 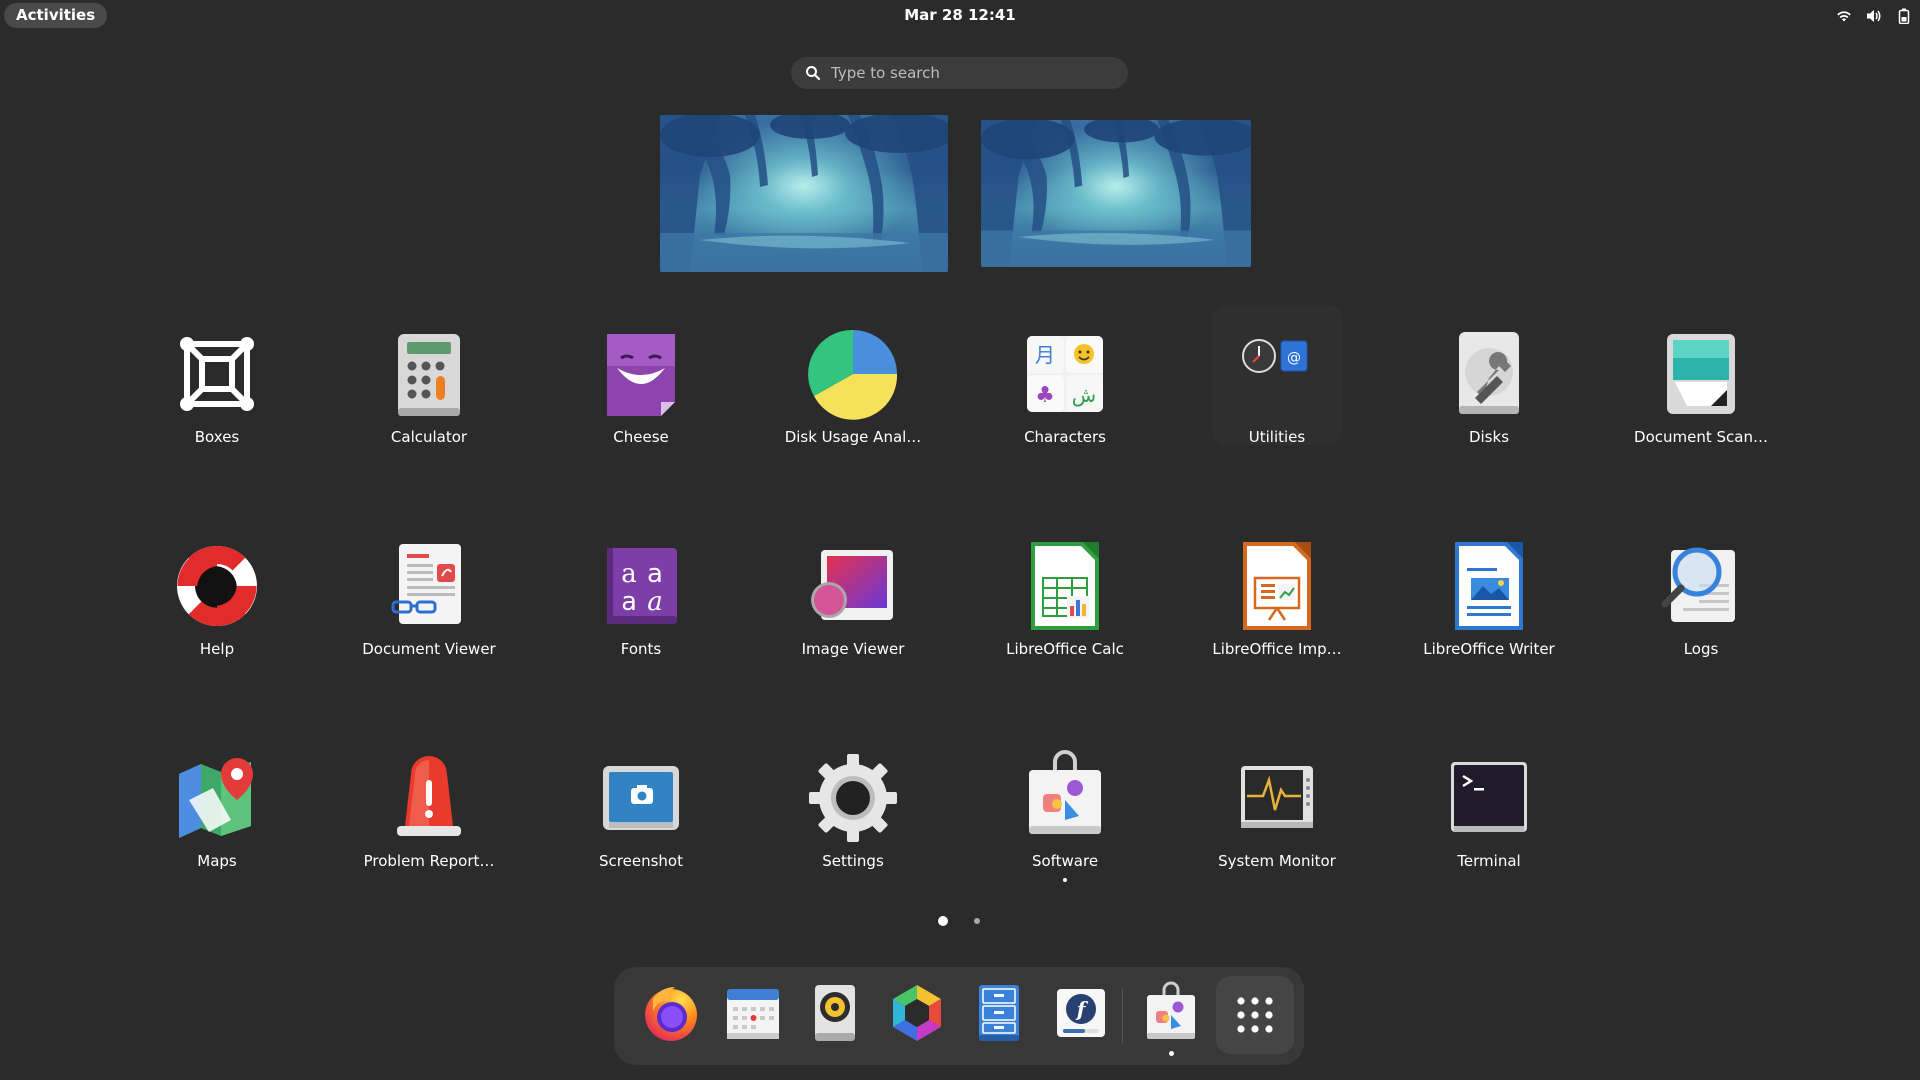 I want to click on fedora-media-writer-icon: f, so click(x=1081, y=1013).